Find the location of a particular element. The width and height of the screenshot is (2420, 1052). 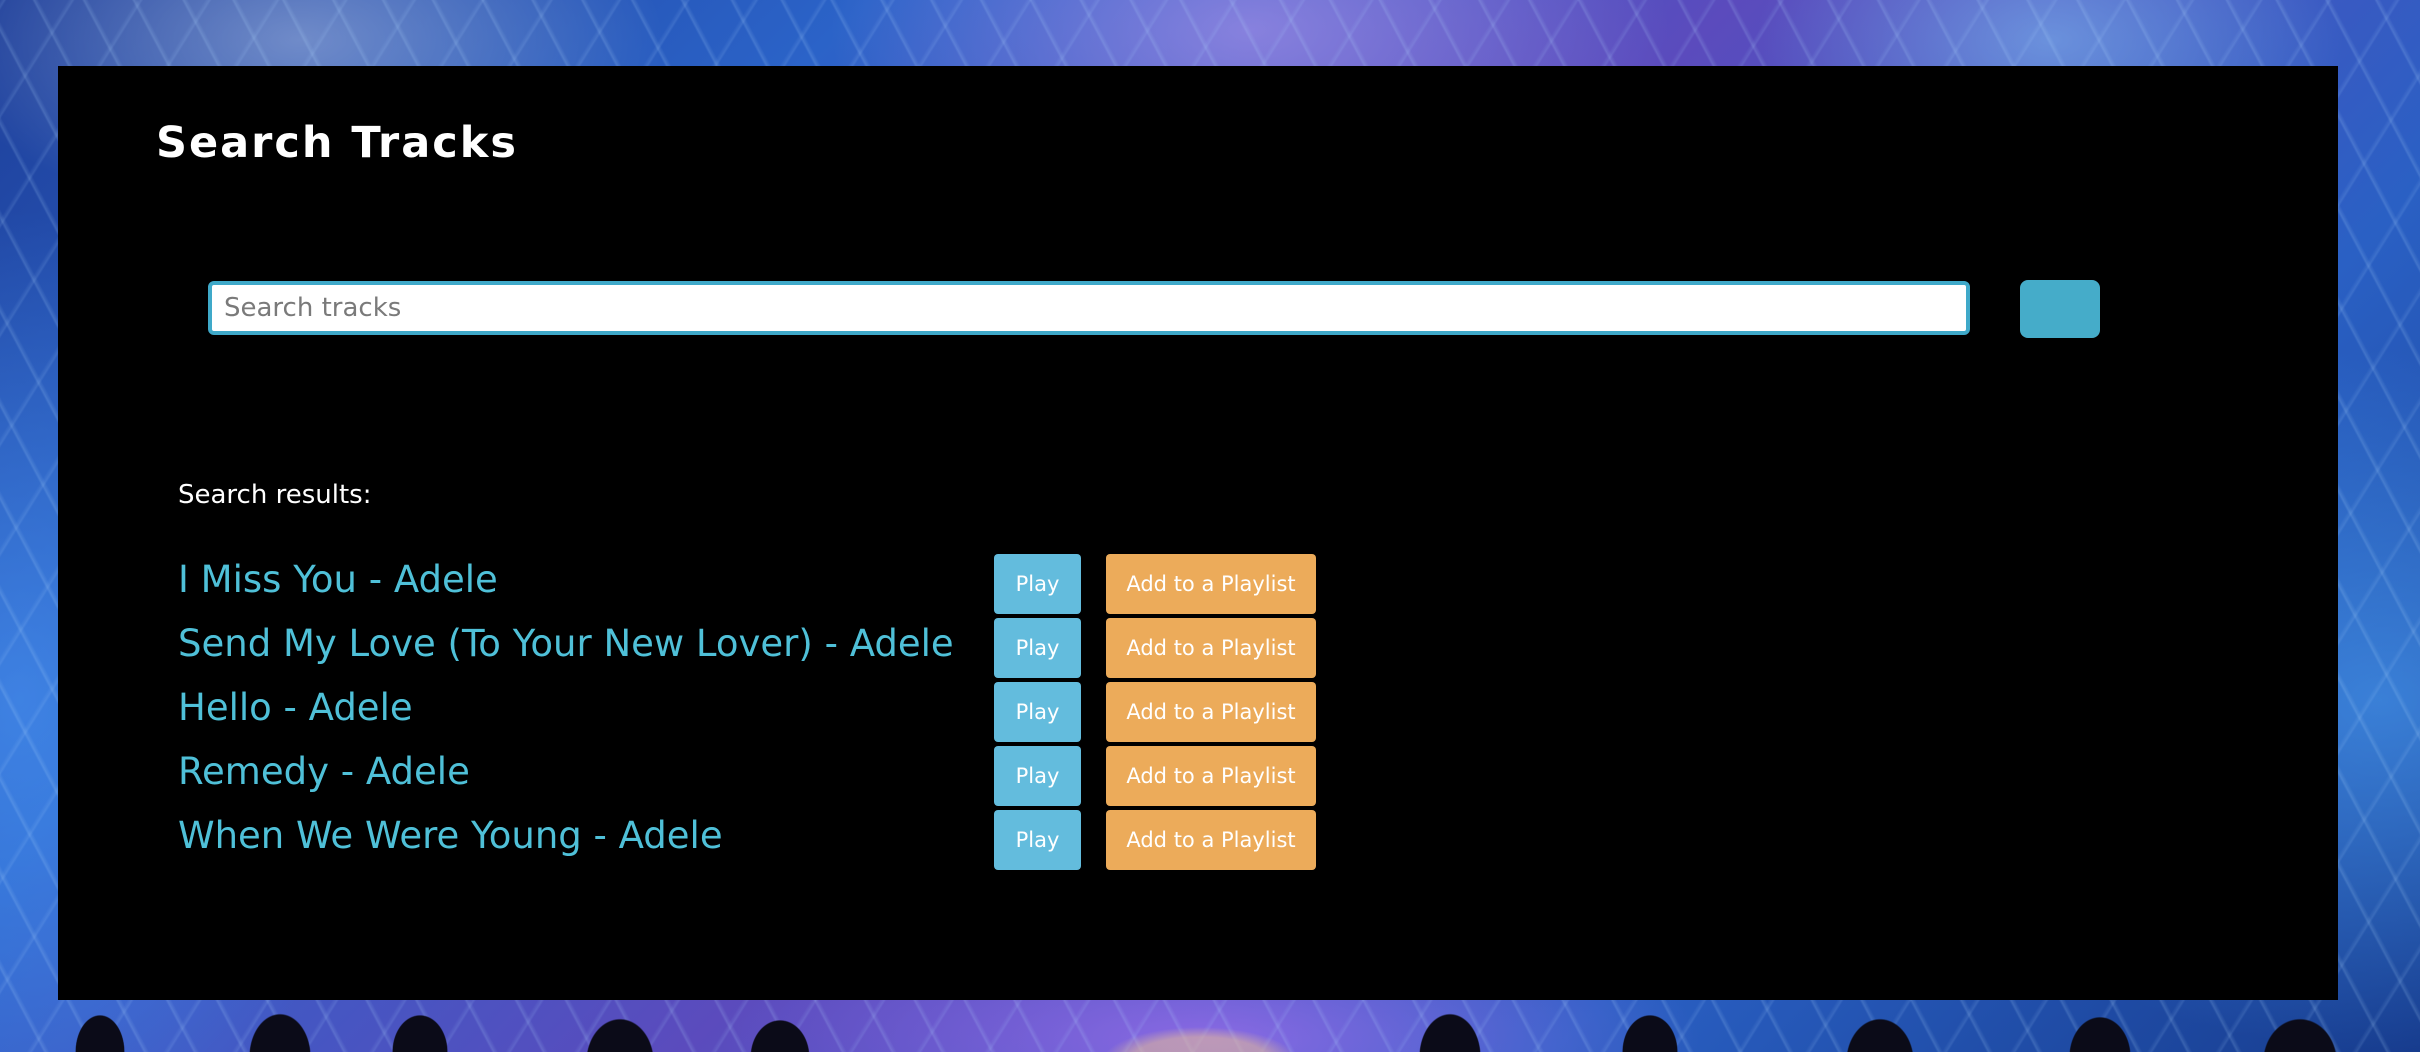

track-link: I Miss You - Adele is located at coordinates (338, 579).